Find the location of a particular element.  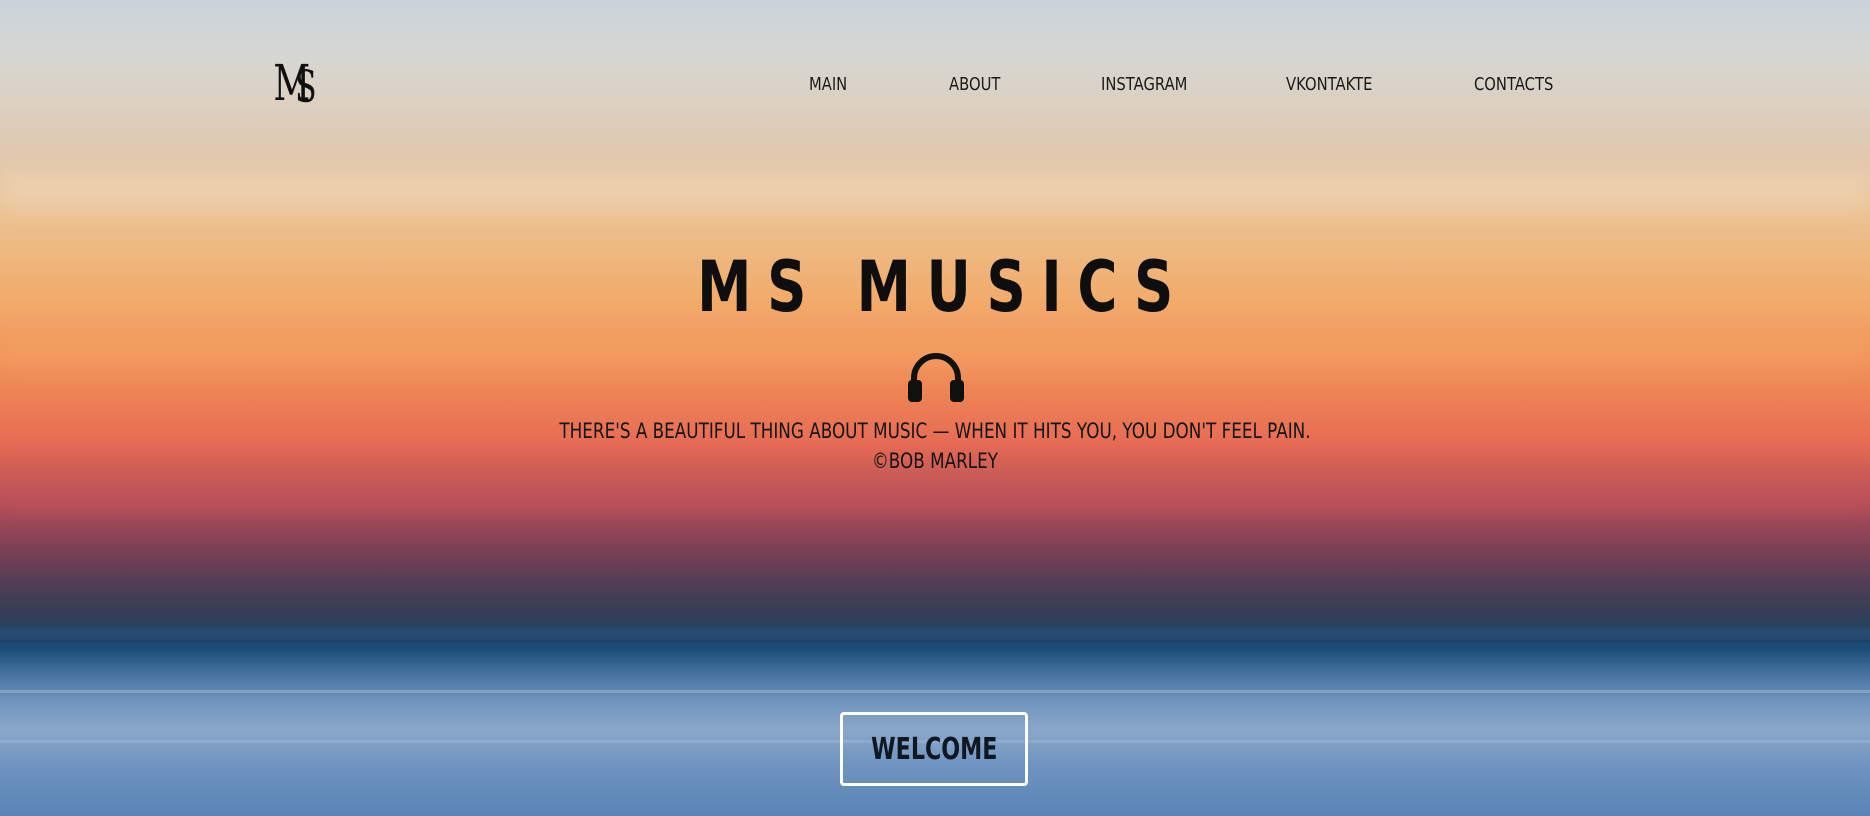

welcome-button: WELCOME is located at coordinates (934, 749).